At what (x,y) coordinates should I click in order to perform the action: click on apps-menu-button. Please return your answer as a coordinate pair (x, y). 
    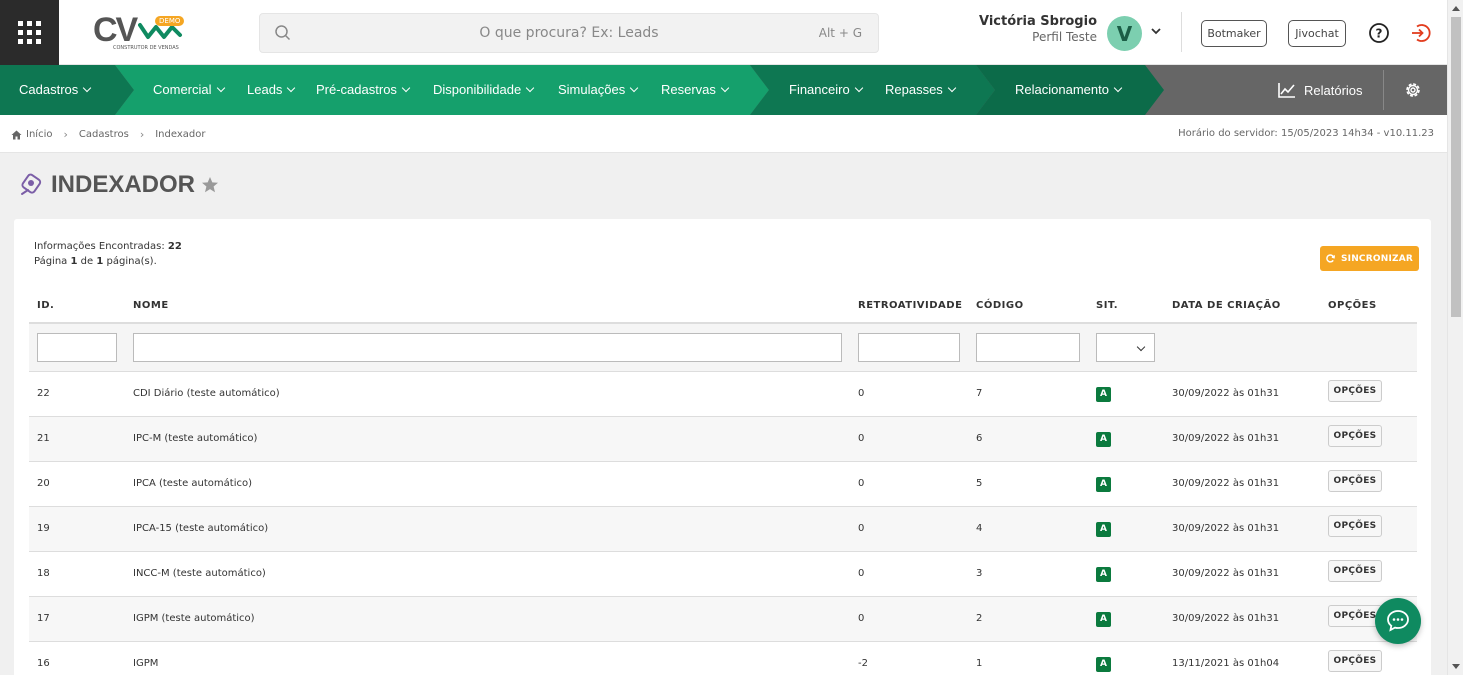
    Looking at the image, I should click on (29, 32).